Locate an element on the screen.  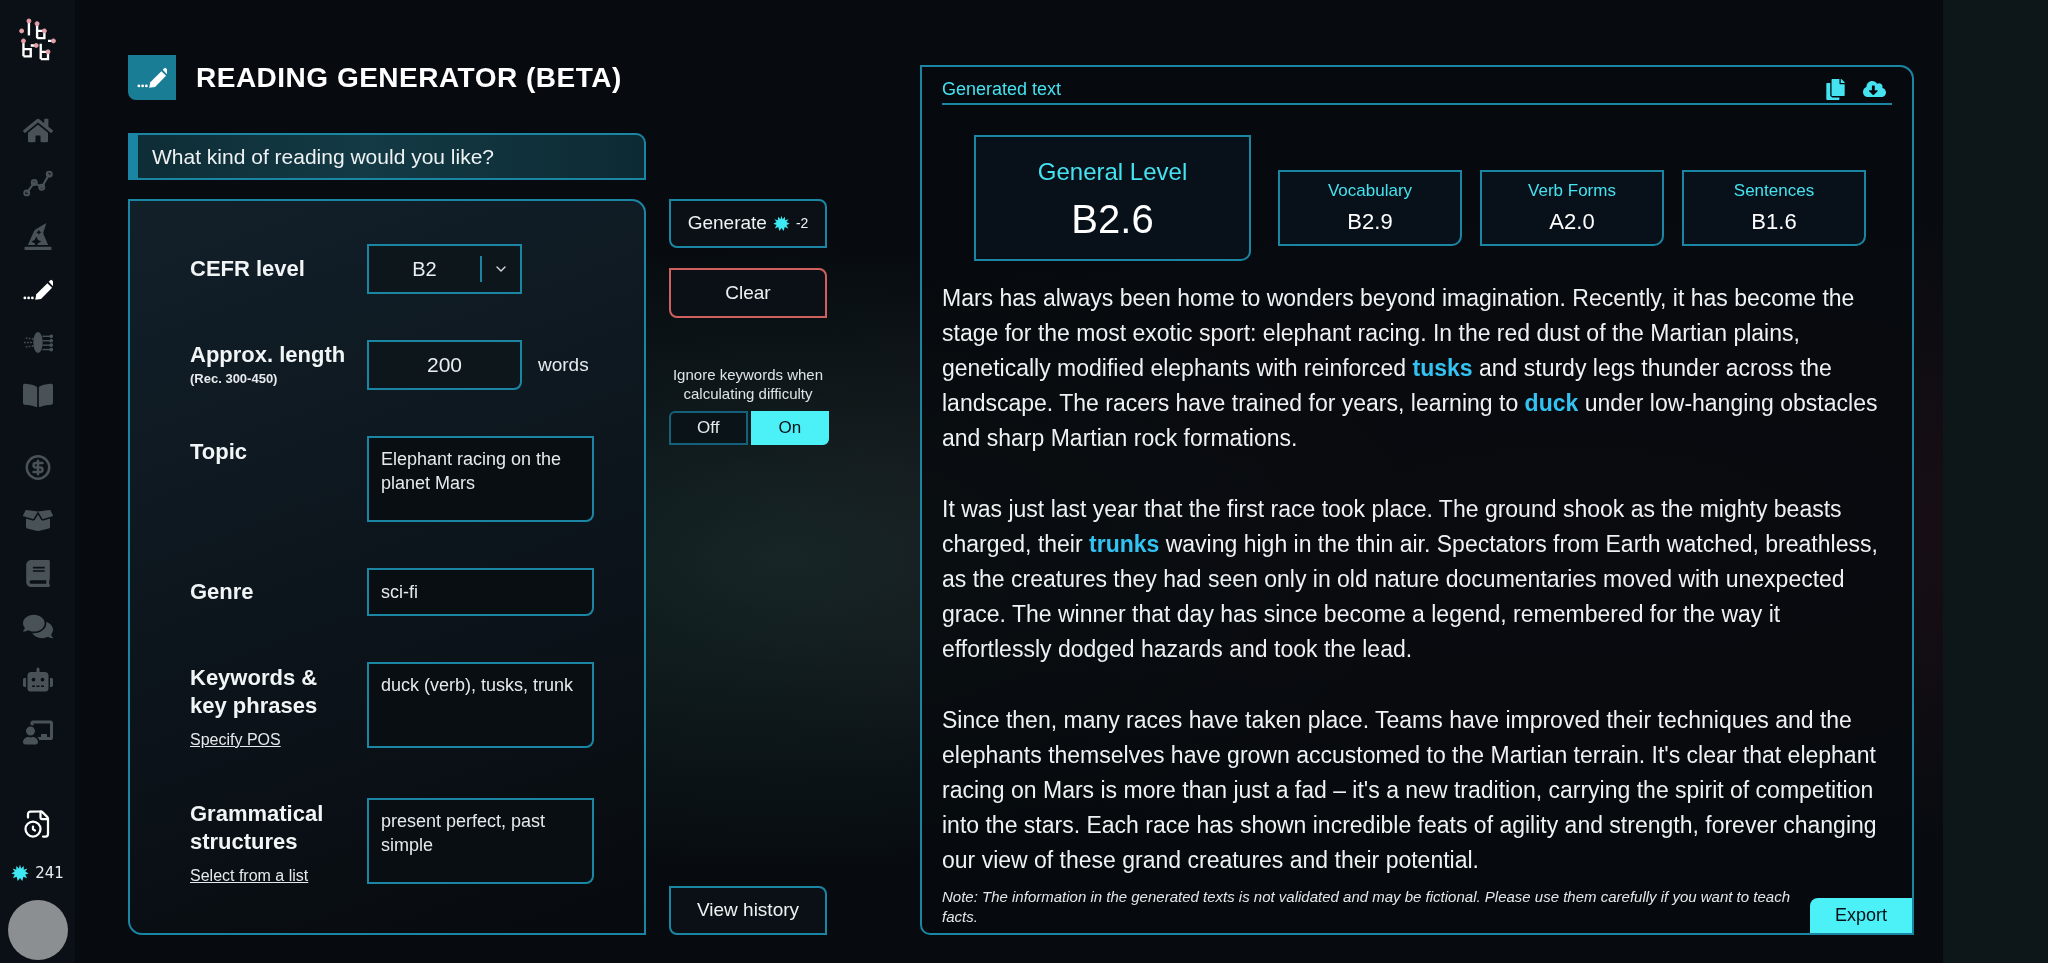
level-value: B2.9 is located at coordinates (1370, 222).